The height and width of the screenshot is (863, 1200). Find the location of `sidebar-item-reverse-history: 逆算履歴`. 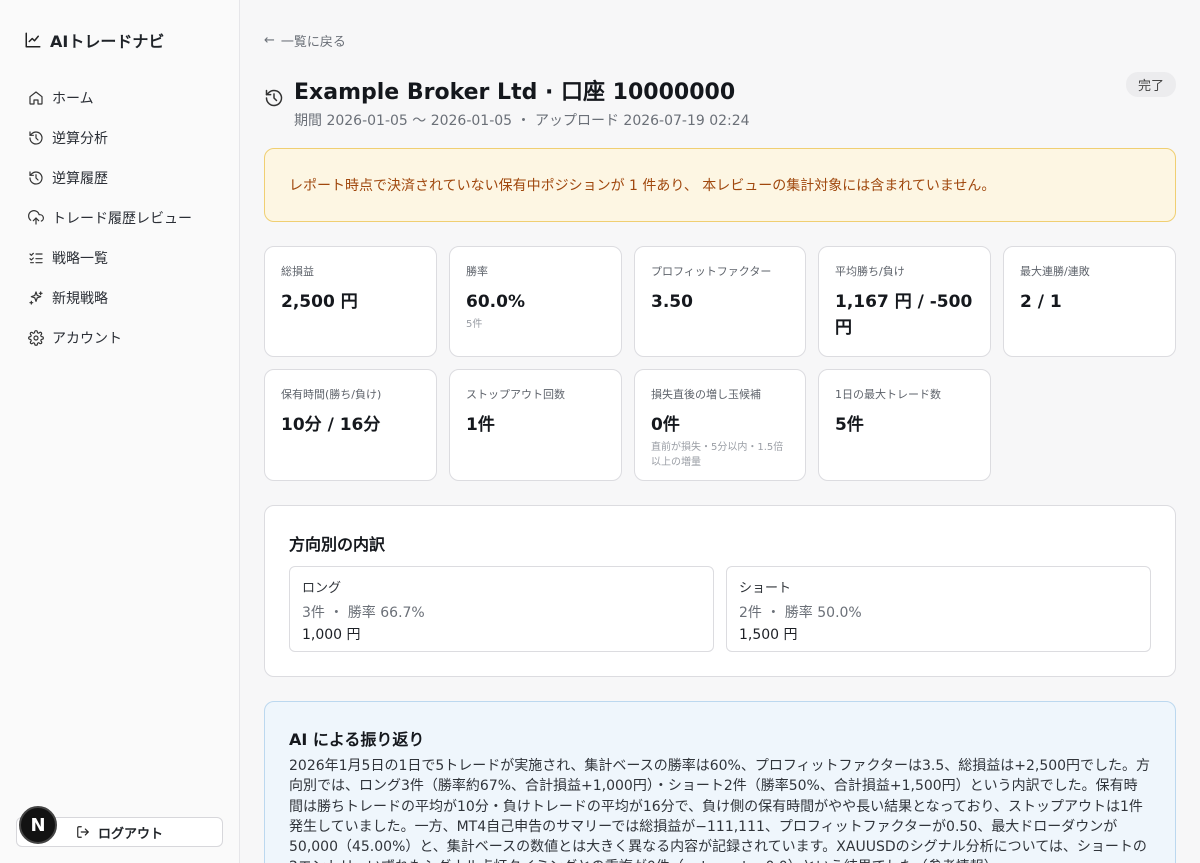

sidebar-item-reverse-history: 逆算履歴 is located at coordinates (120, 178).